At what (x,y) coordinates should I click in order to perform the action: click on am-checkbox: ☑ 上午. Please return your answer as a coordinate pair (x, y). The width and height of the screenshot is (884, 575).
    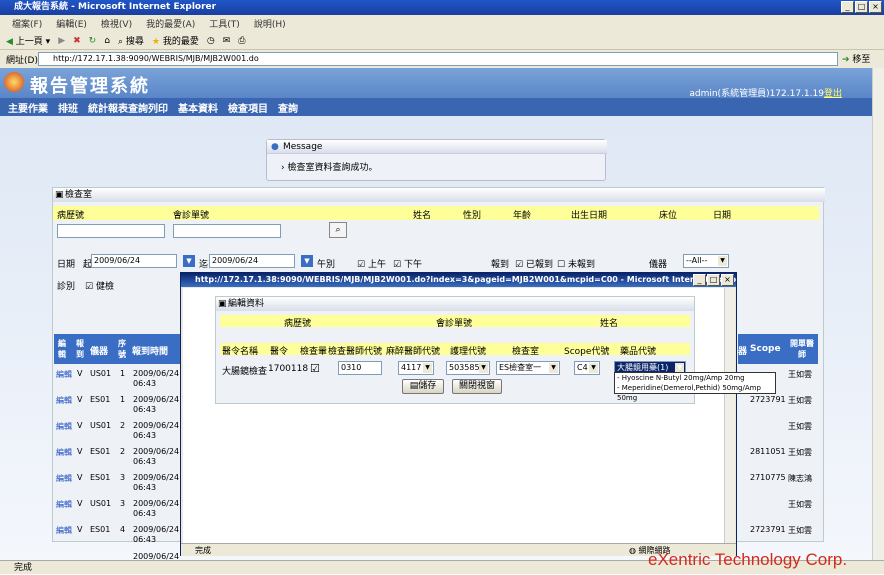
    Looking at the image, I should click on (371, 263).